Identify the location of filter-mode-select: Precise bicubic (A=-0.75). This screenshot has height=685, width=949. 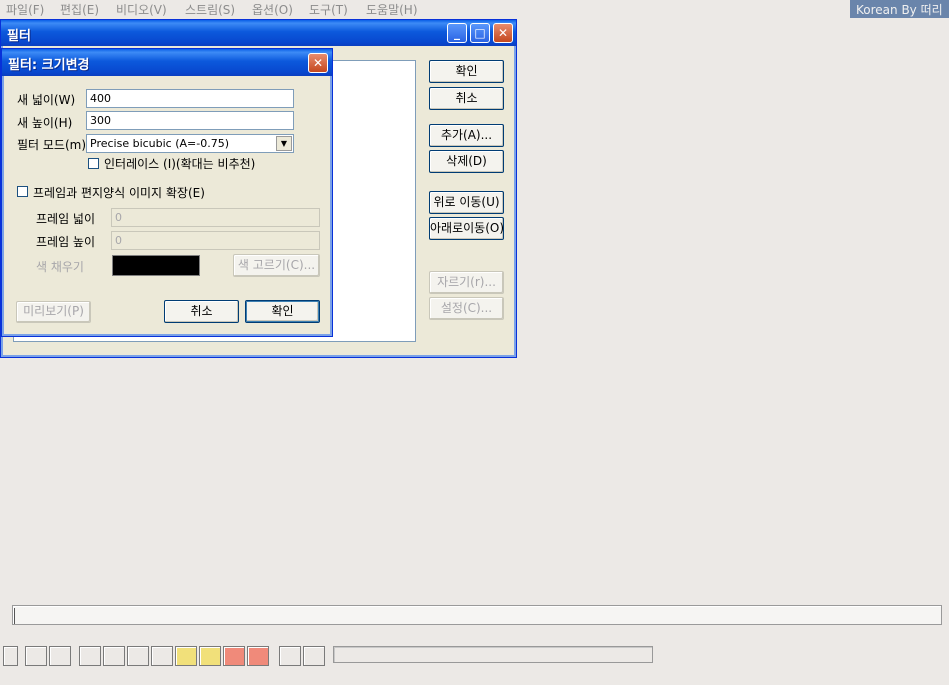
(190, 143).